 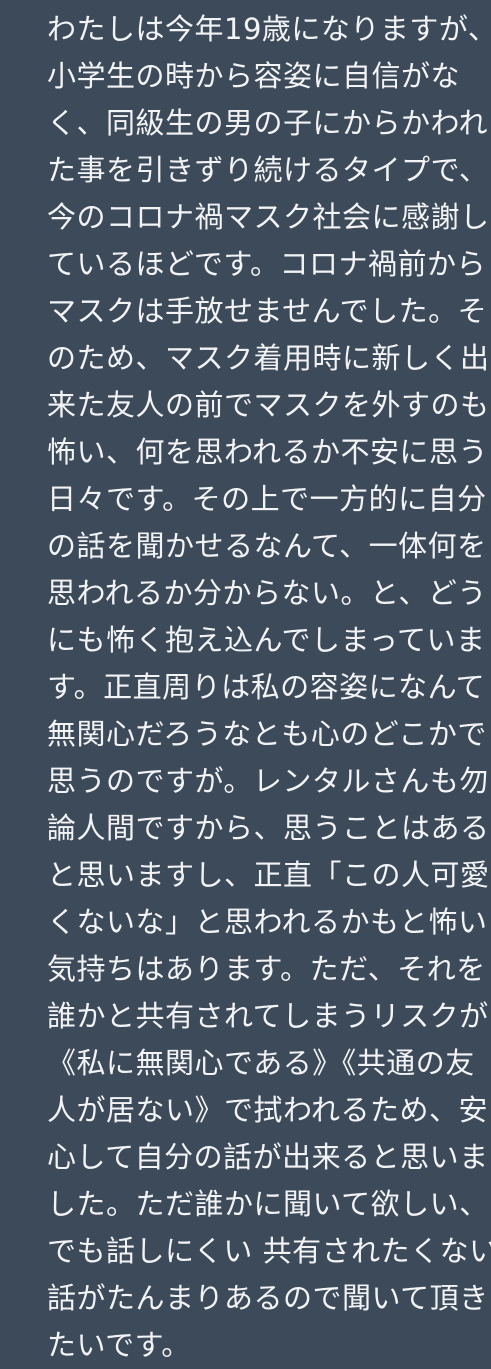 What do you see at coordinates (268, 1016) in the screenshot?
I see `message-line: 誰かと共有されてしまうリスクが` at bounding box center [268, 1016].